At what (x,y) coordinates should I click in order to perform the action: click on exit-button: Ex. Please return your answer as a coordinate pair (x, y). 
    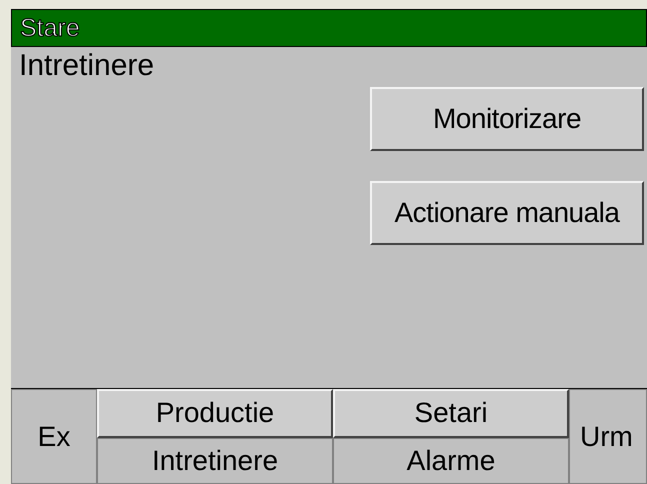
    Looking at the image, I should click on (54, 436).